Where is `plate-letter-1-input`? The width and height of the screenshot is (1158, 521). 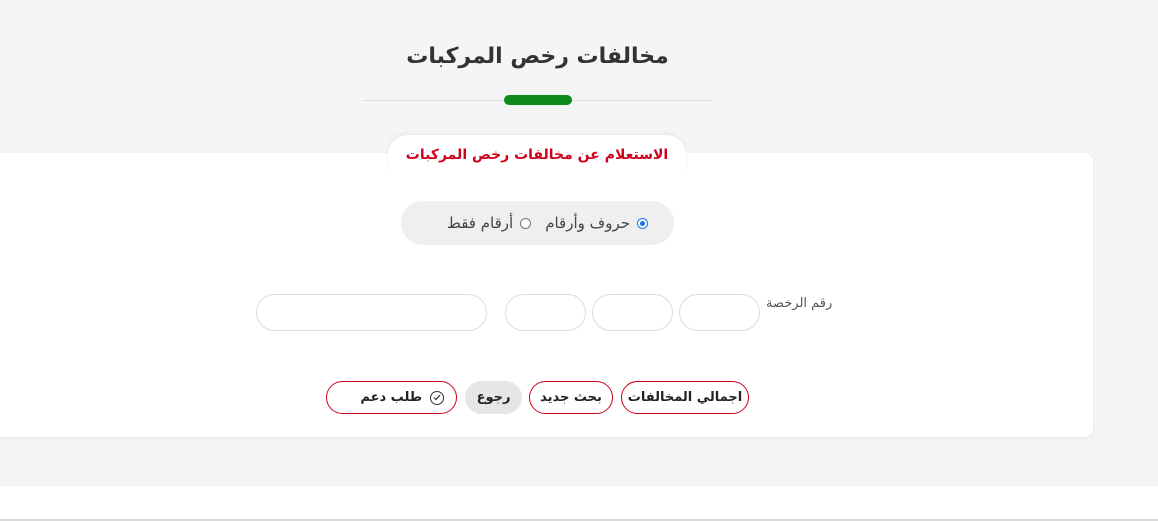
plate-letter-1-input is located at coordinates (719, 312).